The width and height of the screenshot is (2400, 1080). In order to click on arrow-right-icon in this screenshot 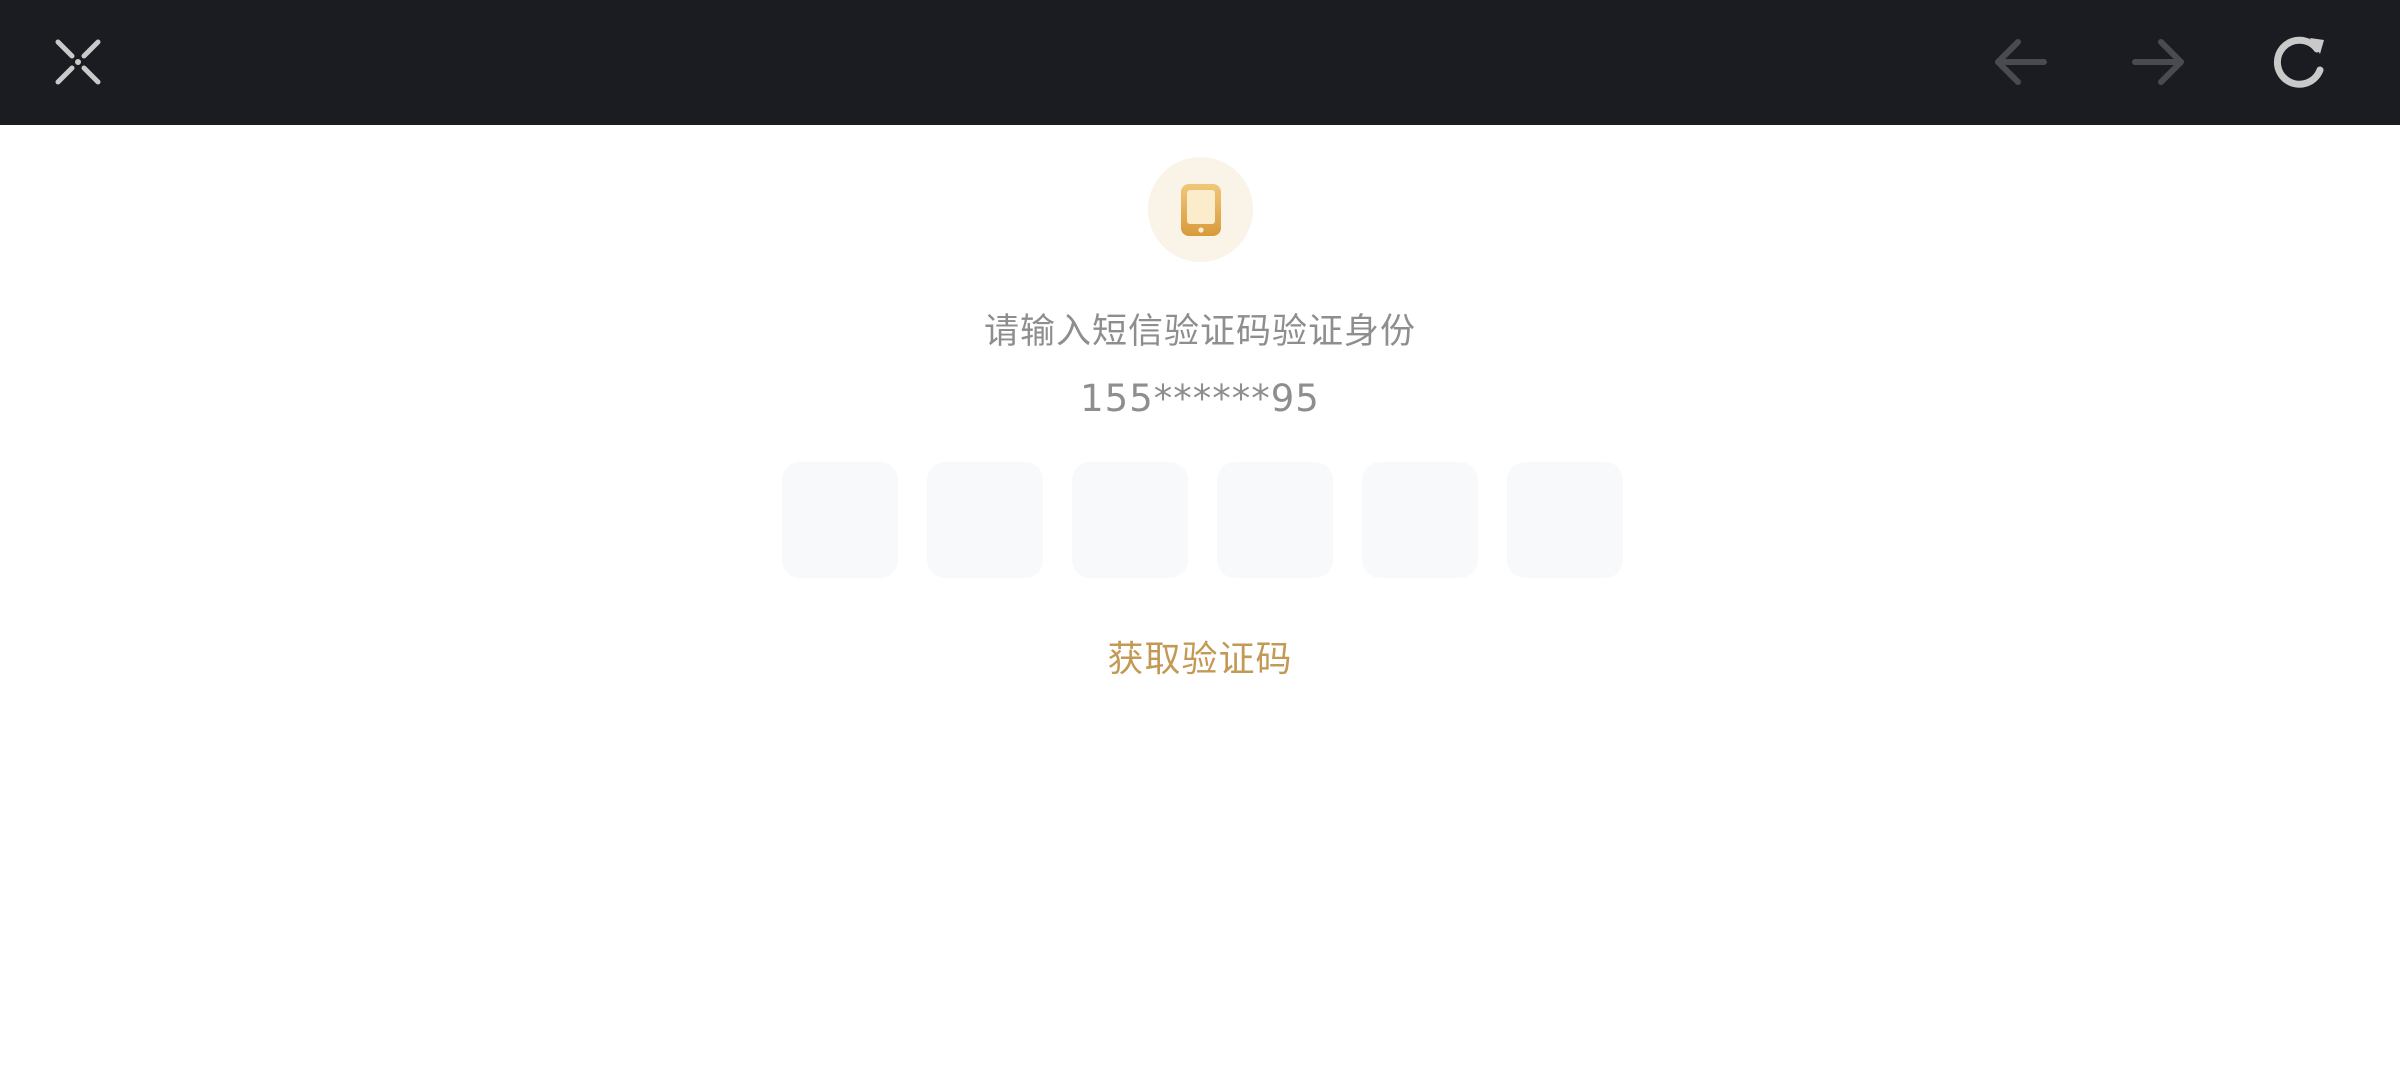, I will do `click(2158, 62)`.